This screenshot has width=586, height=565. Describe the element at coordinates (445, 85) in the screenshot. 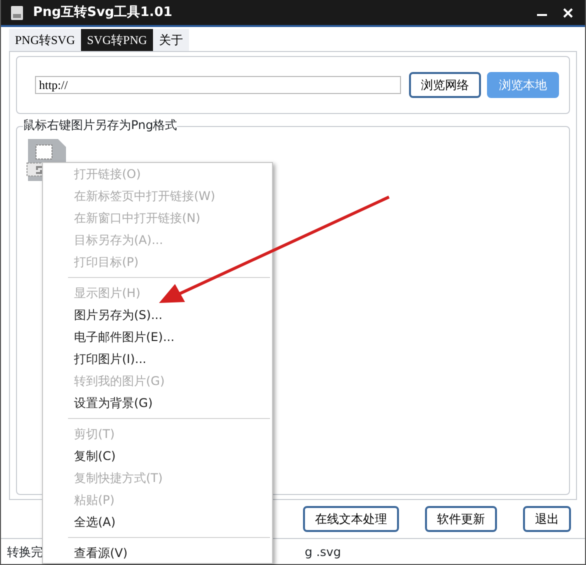

I see `browse-button: 浏览网络` at that location.